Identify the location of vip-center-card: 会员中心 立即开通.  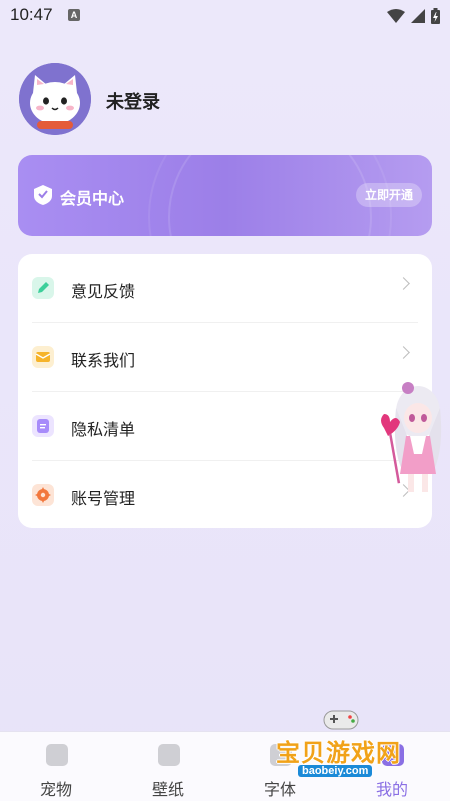
(225, 195).